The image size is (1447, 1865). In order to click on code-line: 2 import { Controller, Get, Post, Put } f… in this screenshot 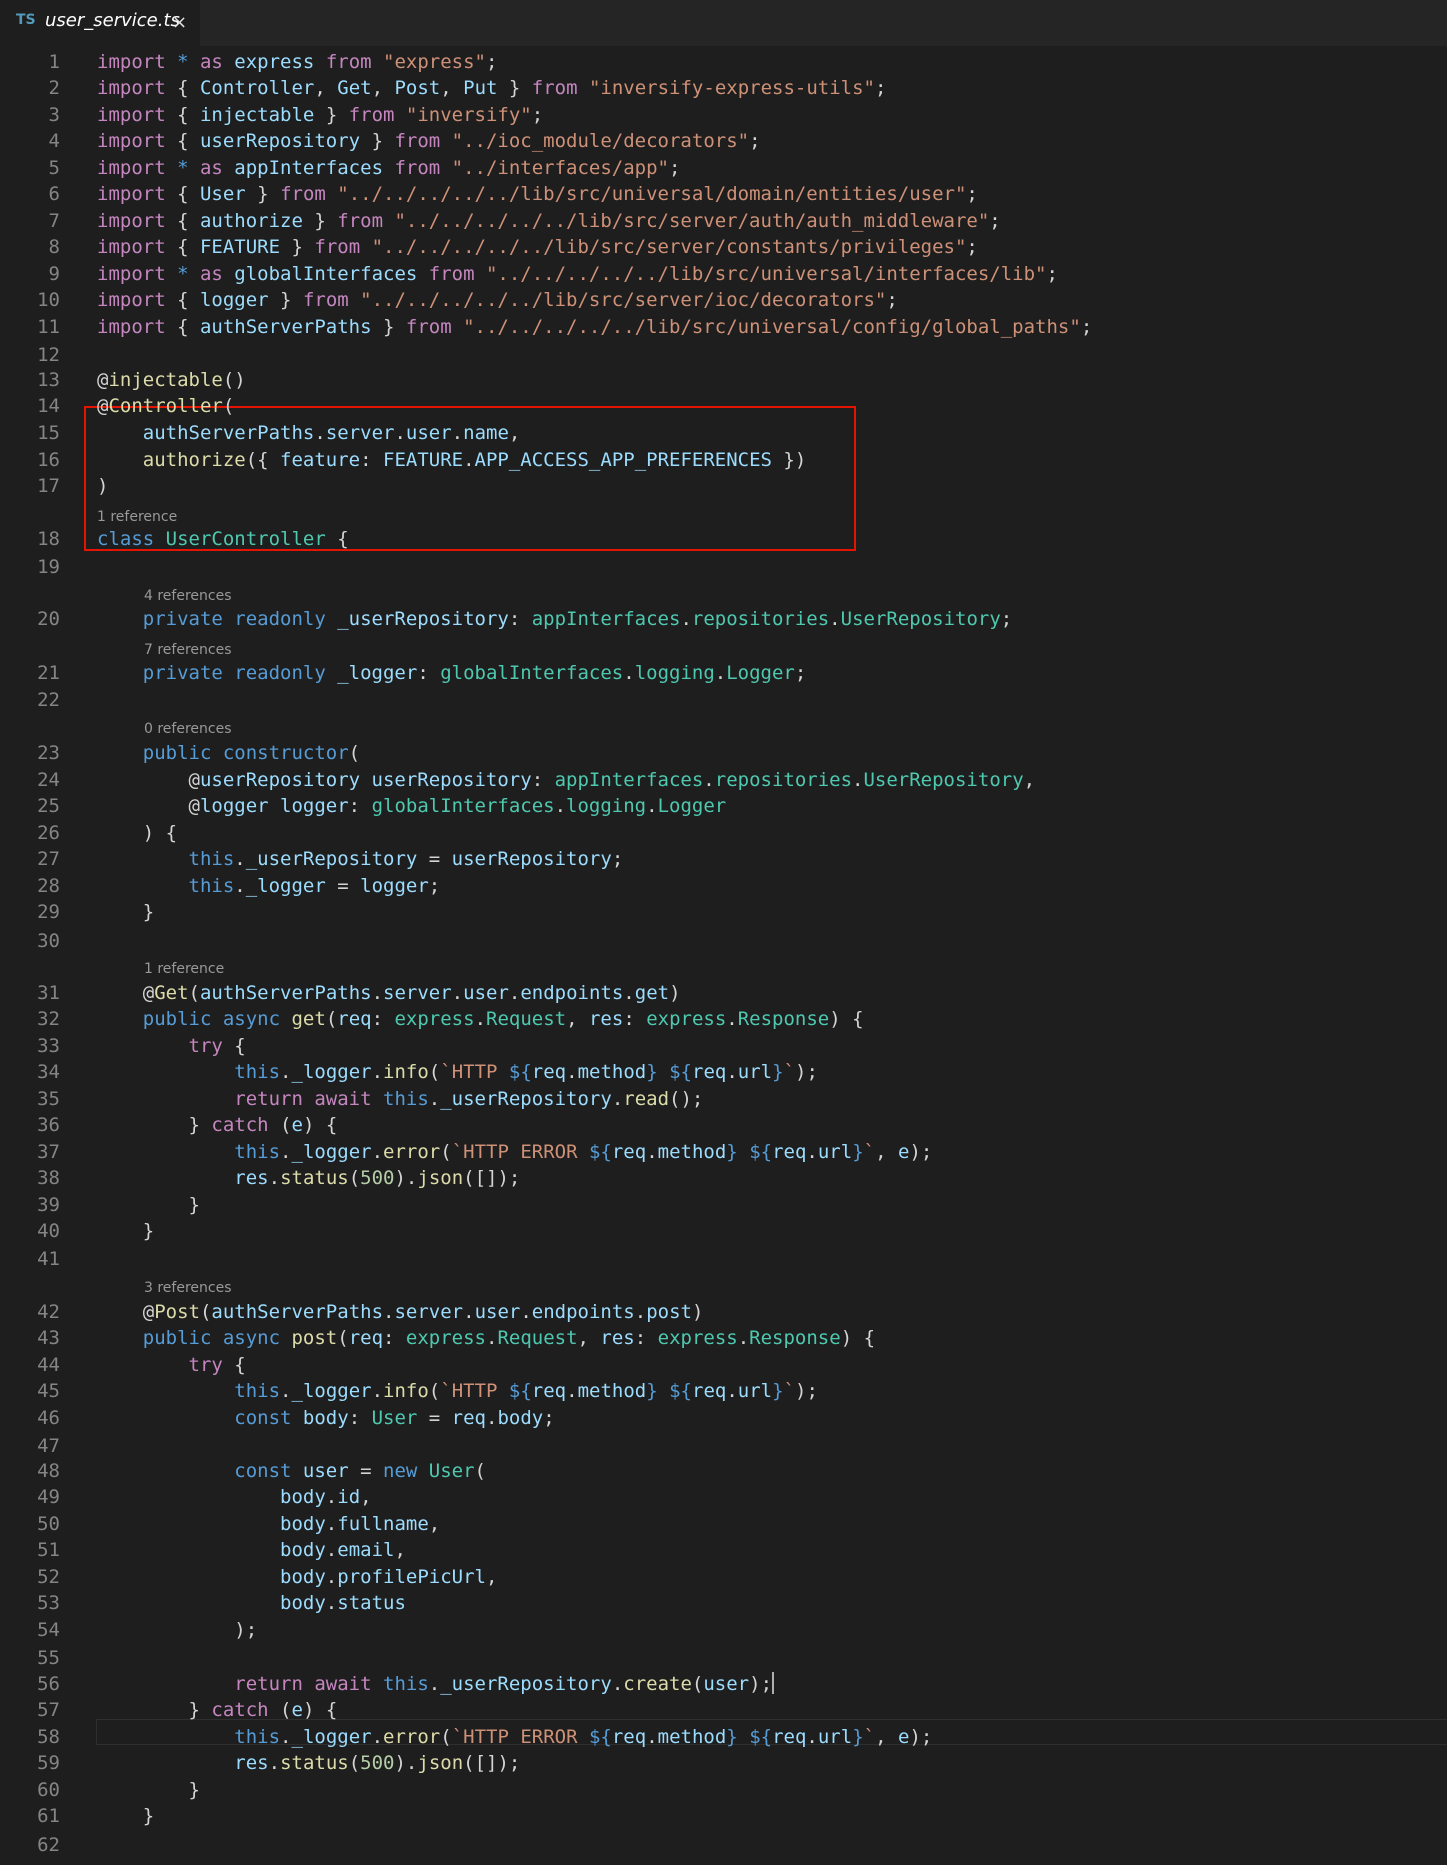, I will do `click(723, 88)`.